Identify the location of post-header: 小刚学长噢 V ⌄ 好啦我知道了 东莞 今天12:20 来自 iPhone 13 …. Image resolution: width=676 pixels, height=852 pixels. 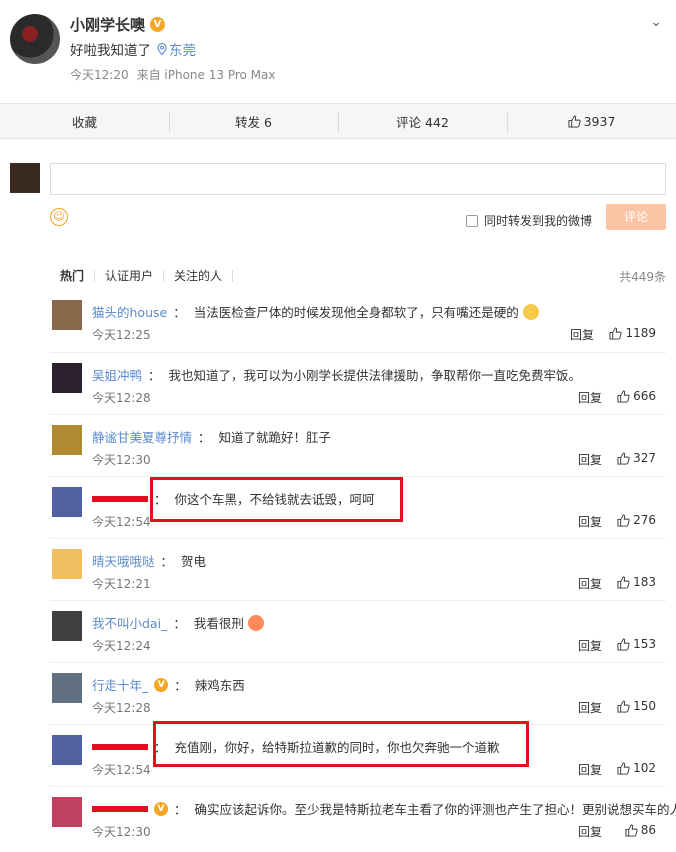
(338, 51).